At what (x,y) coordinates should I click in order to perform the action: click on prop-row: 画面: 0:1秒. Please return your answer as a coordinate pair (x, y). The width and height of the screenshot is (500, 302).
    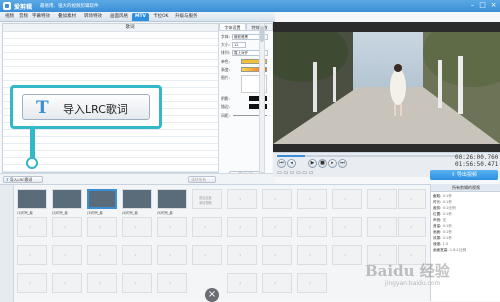
    Looking at the image, I should click on (442, 232).